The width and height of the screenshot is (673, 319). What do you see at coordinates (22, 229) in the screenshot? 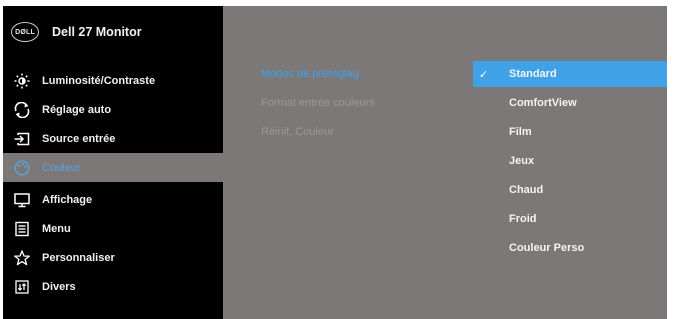
I see `menu-icon` at bounding box center [22, 229].